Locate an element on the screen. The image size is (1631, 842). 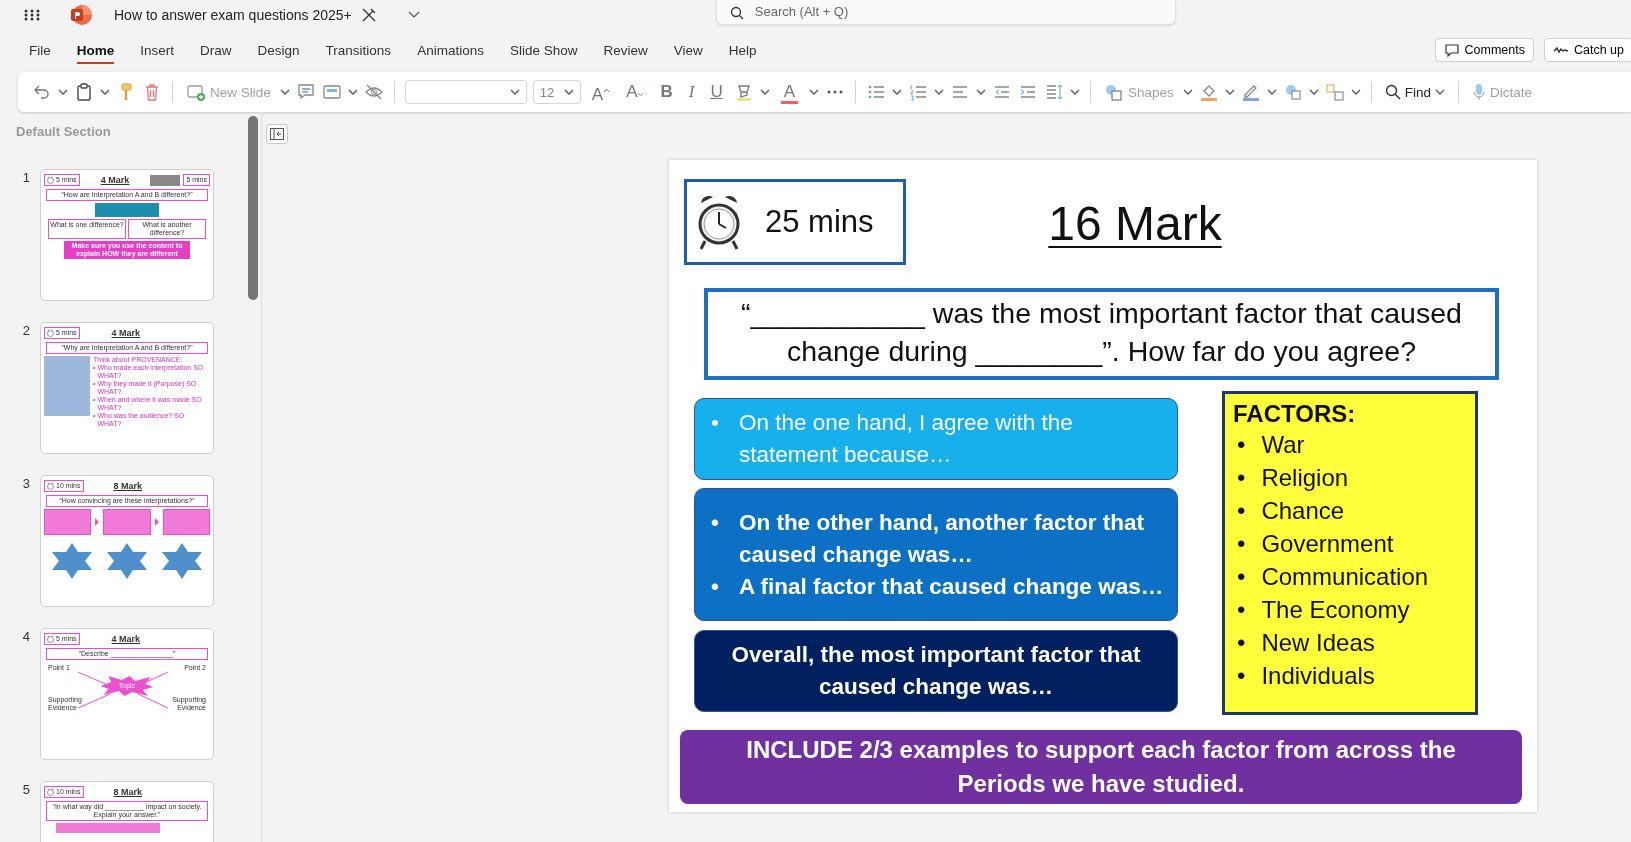
ribbon-tab: Home is located at coordinates (95, 50).